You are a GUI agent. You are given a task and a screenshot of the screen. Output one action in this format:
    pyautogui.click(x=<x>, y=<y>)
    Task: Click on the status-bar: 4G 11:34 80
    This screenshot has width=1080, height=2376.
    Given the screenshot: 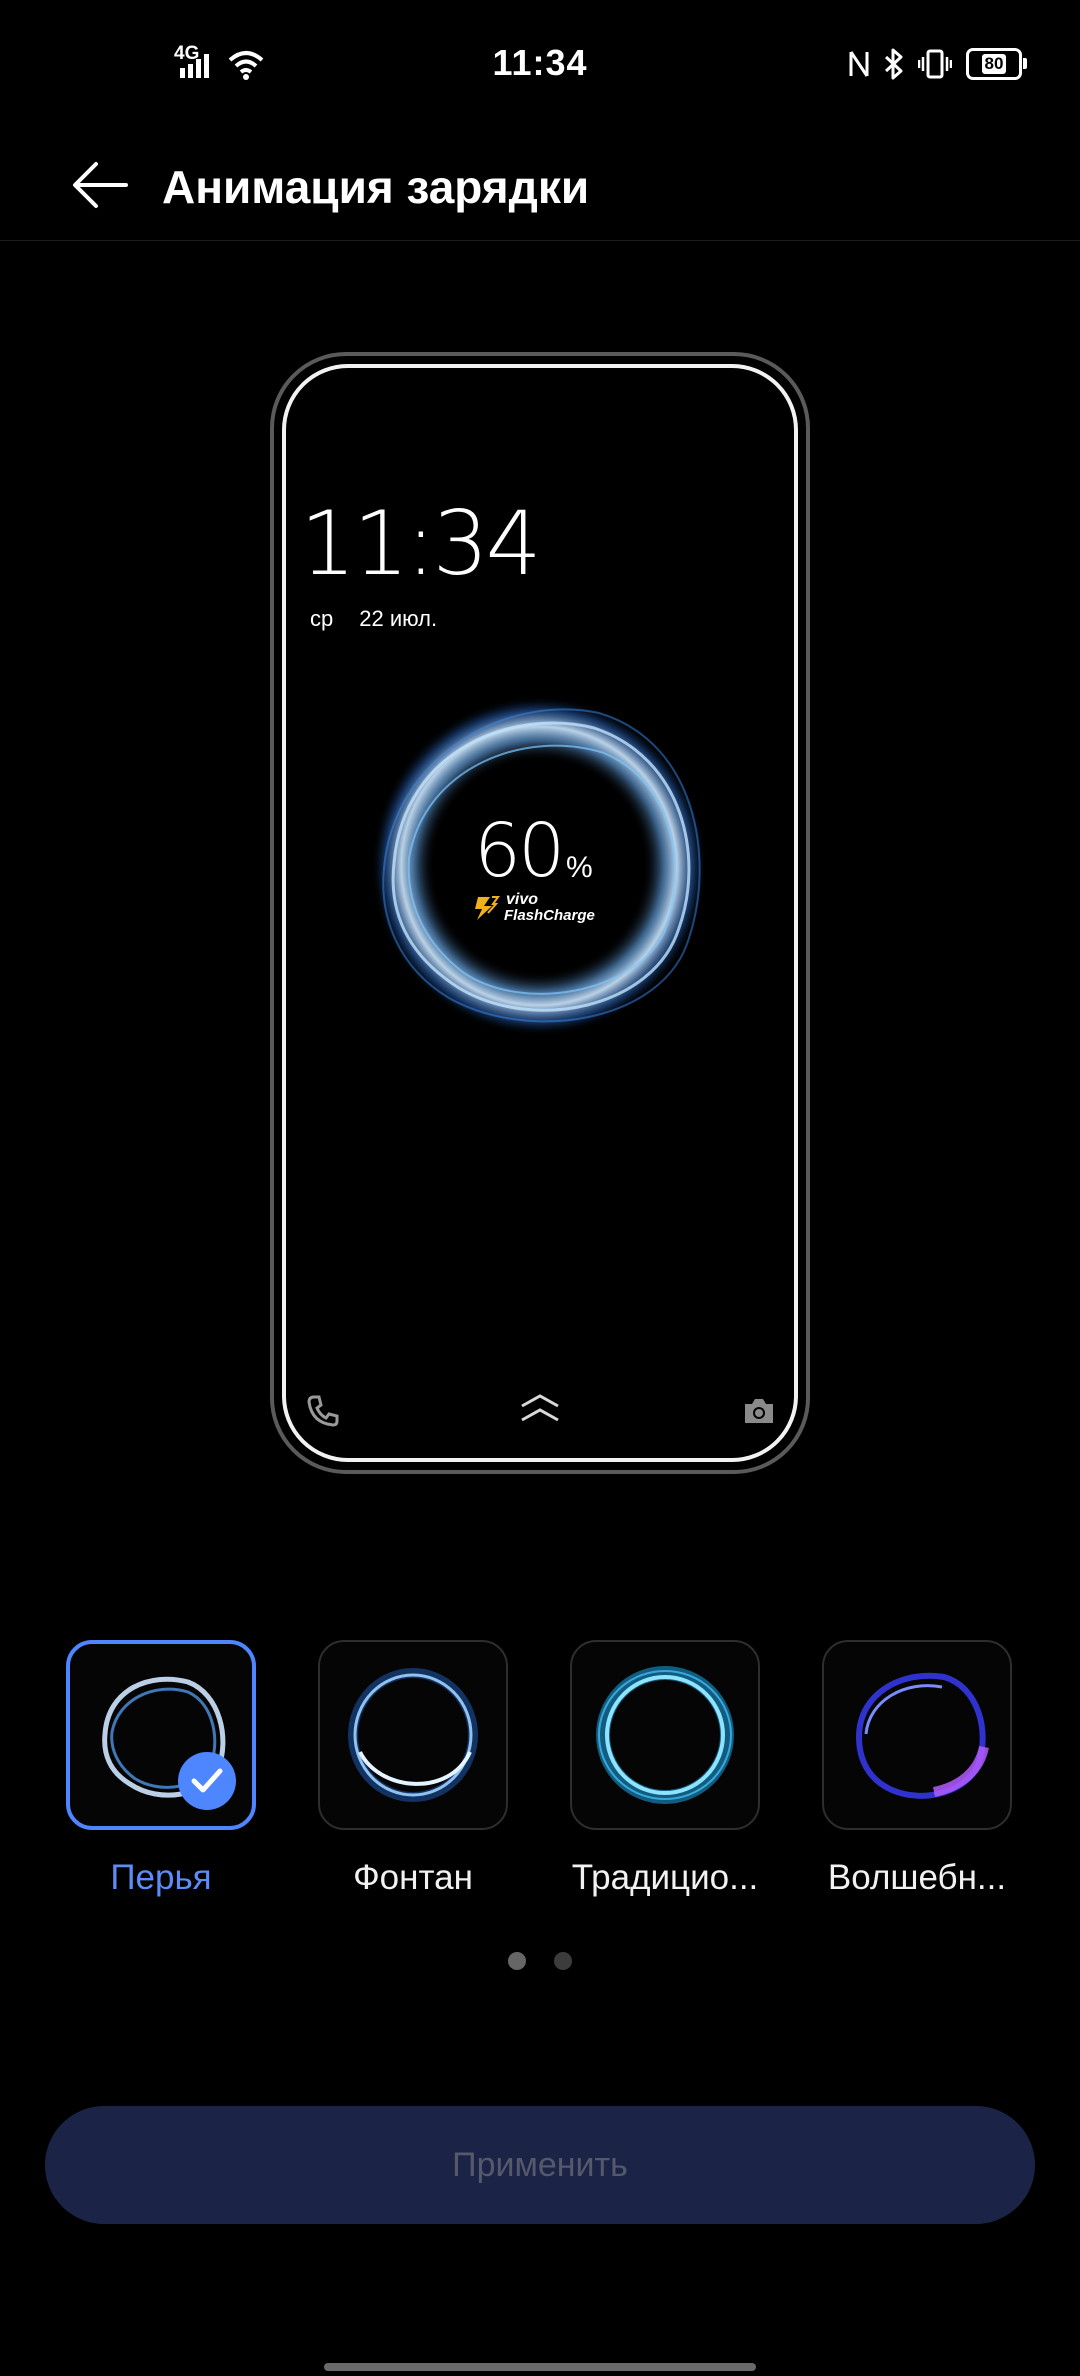 What is the action you would take?
    pyautogui.click(x=540, y=65)
    